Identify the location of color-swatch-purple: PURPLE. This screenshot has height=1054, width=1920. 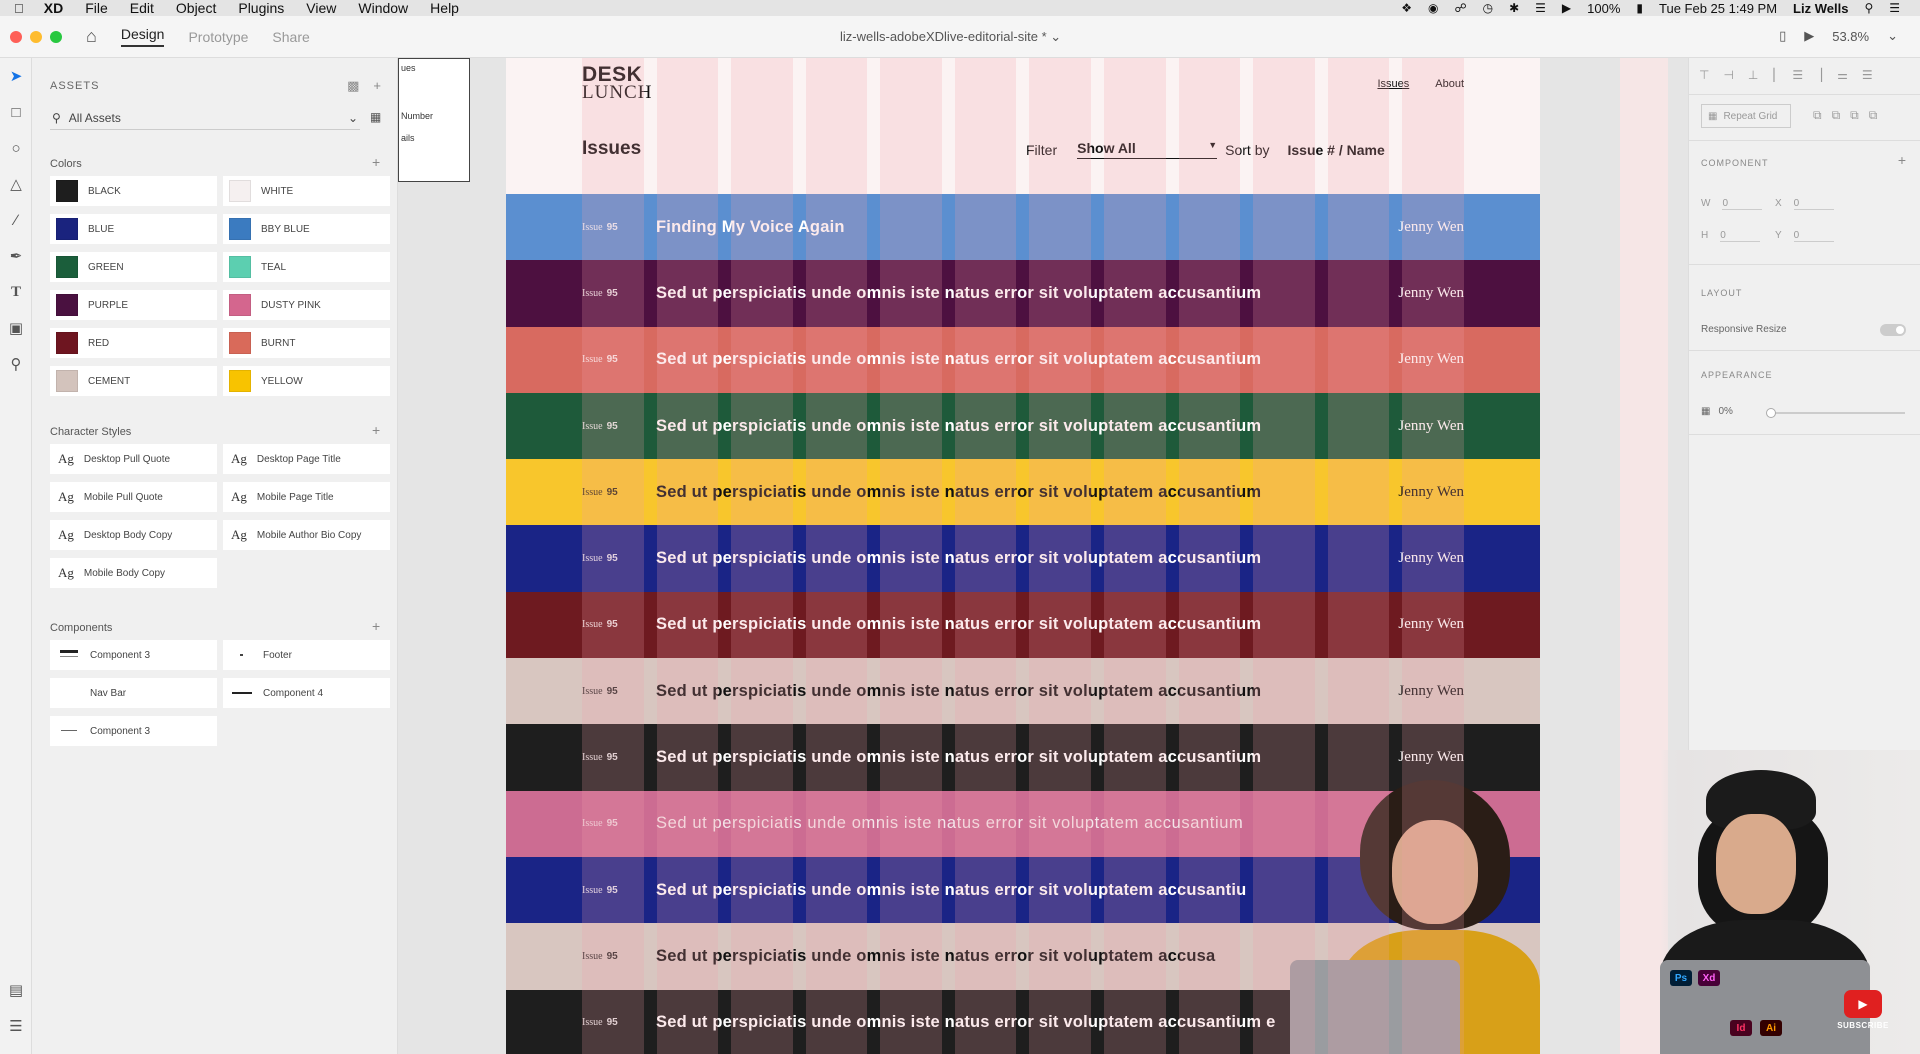
(133, 305).